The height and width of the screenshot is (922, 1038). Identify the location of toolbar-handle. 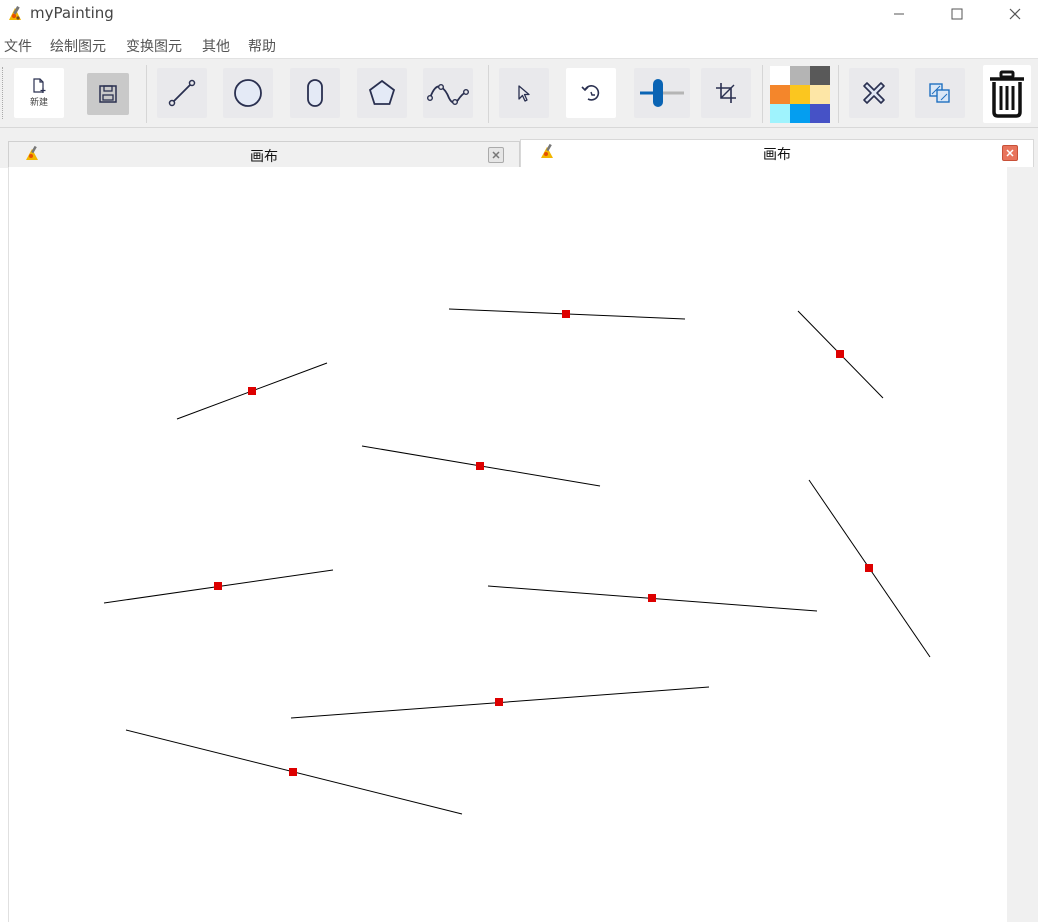
(3, 93).